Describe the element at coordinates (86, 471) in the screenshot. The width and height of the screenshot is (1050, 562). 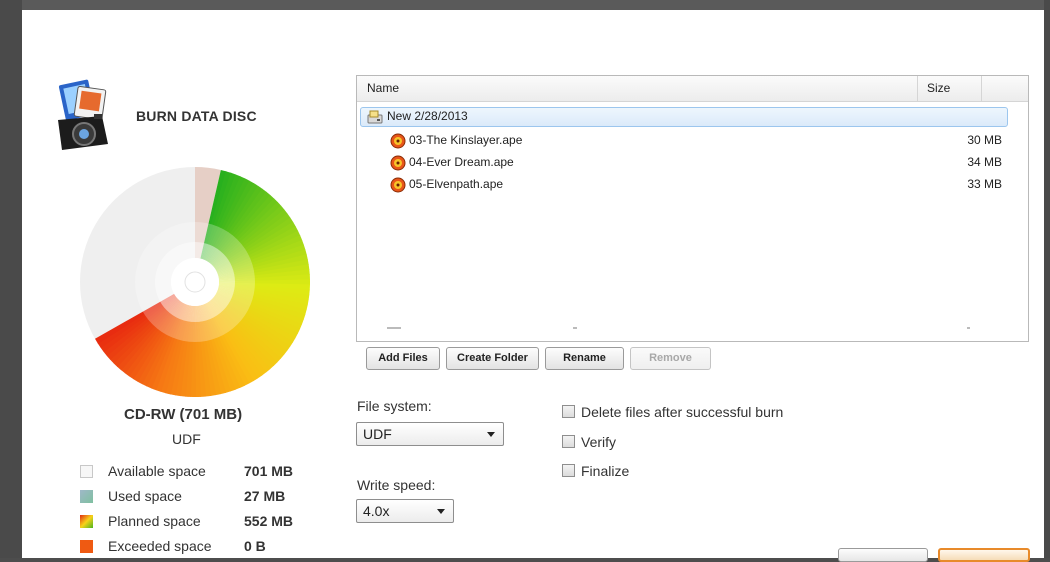
I see `available-swatch` at that location.